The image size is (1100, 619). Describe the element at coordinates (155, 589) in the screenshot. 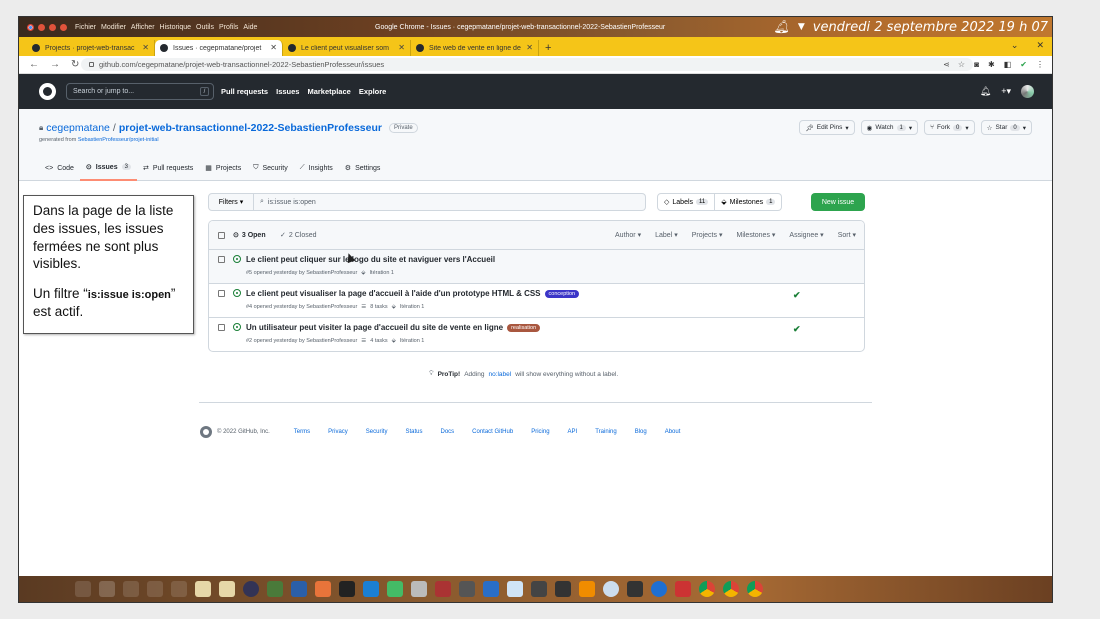

I see `network-icon` at that location.